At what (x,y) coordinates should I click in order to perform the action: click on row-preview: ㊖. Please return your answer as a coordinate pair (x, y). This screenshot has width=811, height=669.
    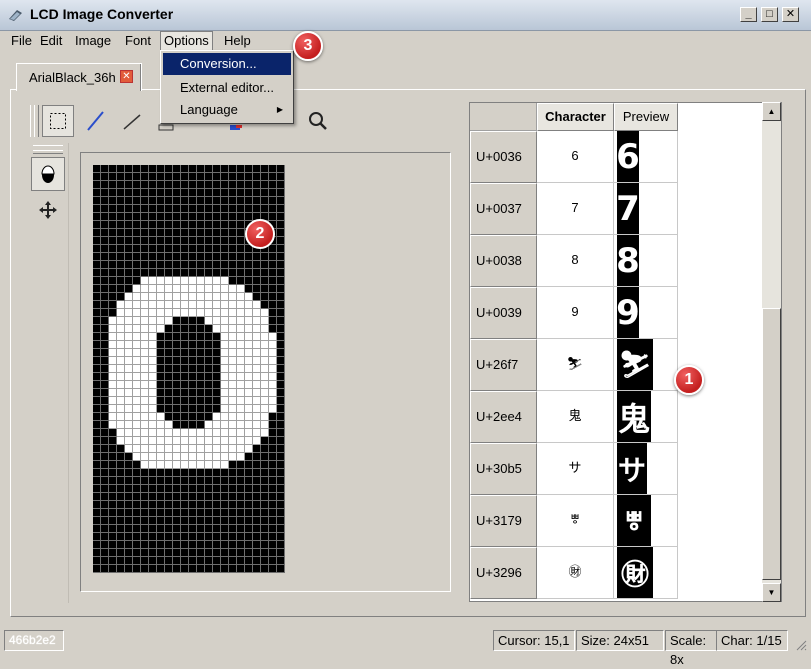
    Looking at the image, I should click on (646, 573).